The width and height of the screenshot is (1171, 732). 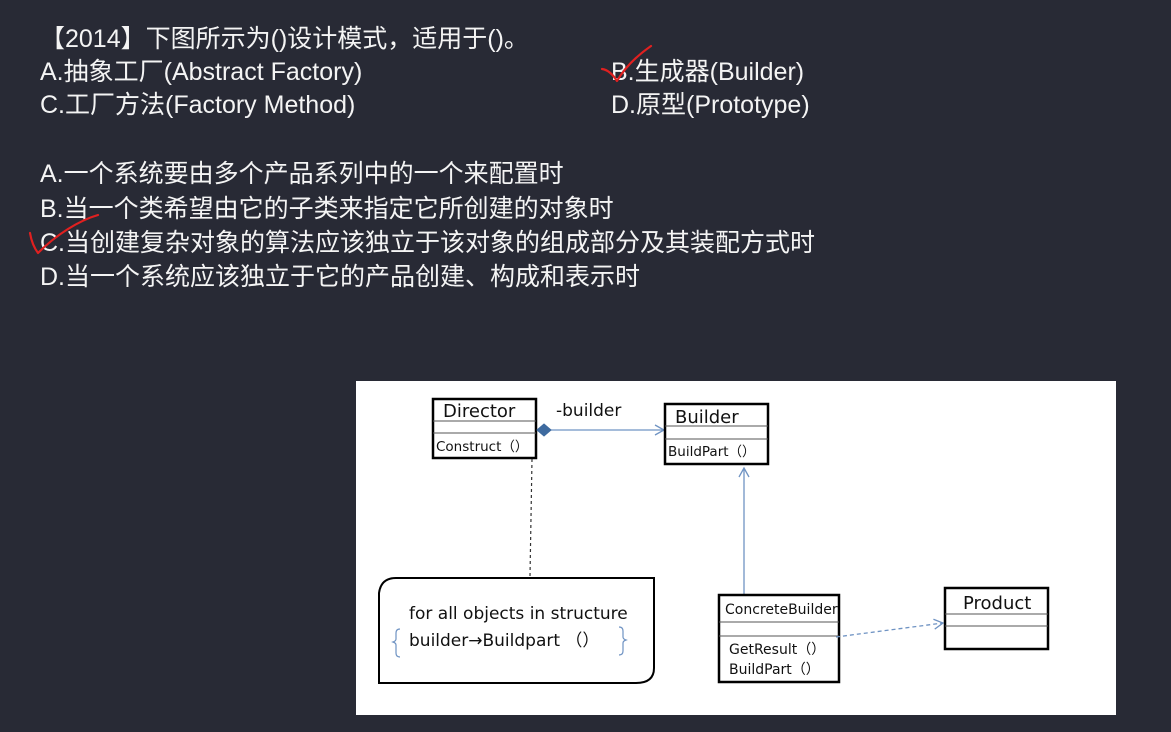 I want to click on question-title: 【2014】下图所示为()设计模式，适用于()。, so click(x=284, y=39).